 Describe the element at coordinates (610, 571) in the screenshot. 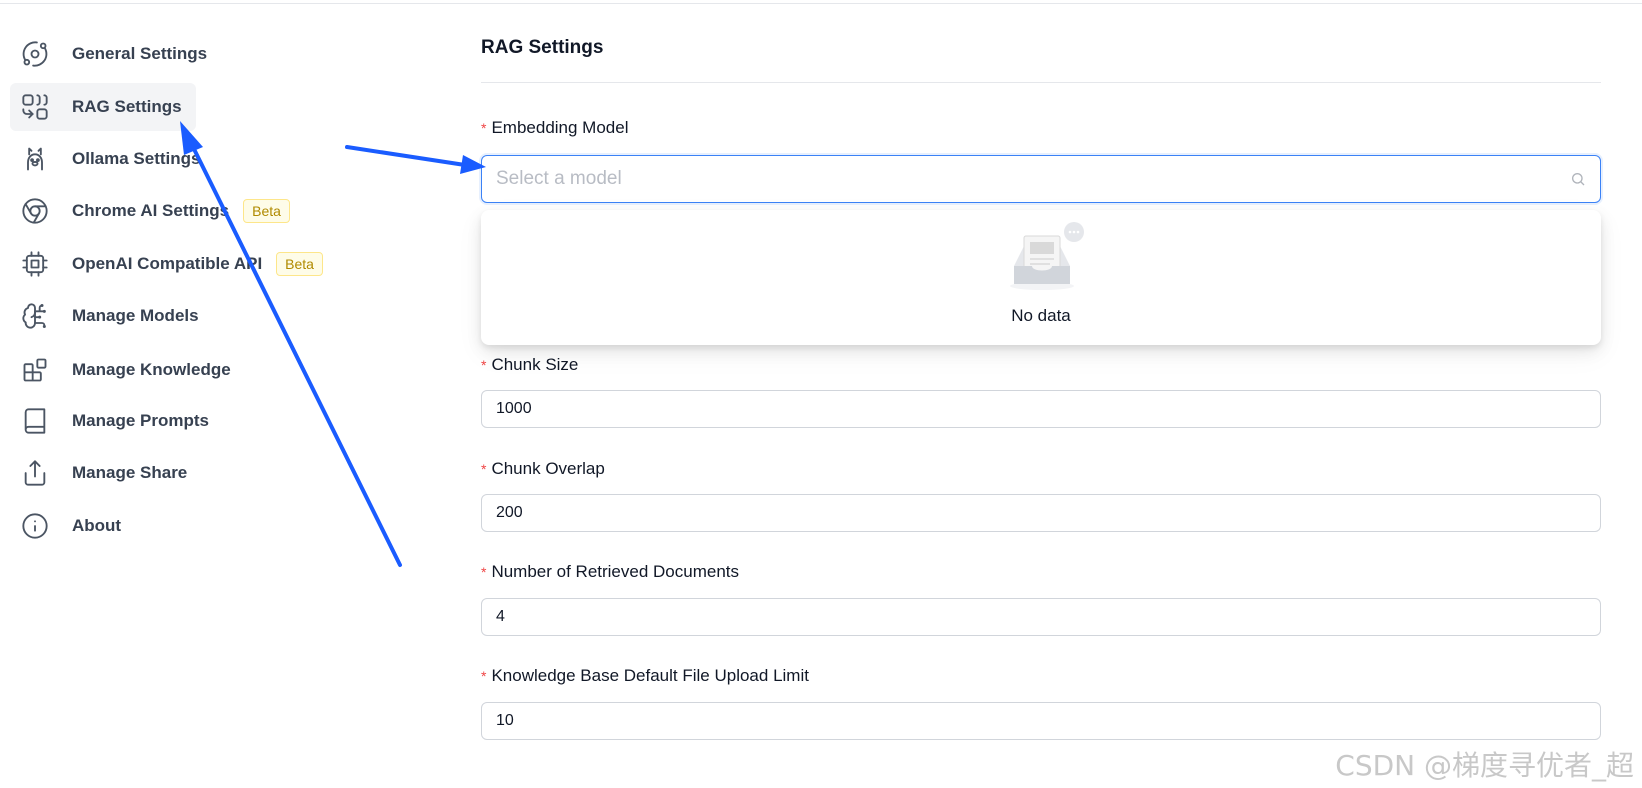

I see `retrieved-documents-label: * Number of Retrieved Documents` at that location.